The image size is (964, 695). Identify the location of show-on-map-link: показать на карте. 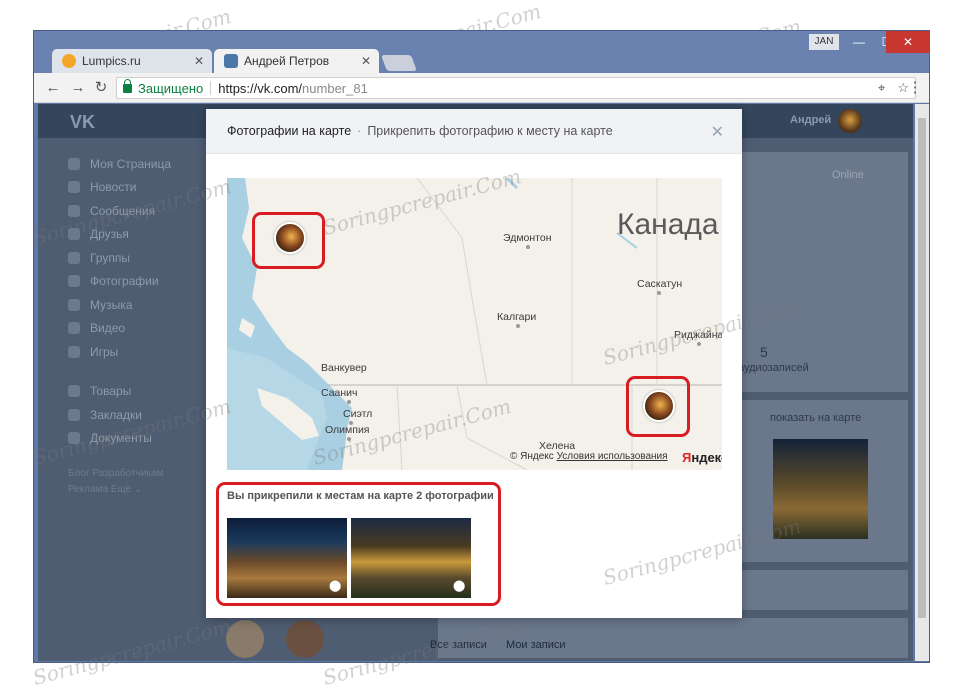
(815, 418).